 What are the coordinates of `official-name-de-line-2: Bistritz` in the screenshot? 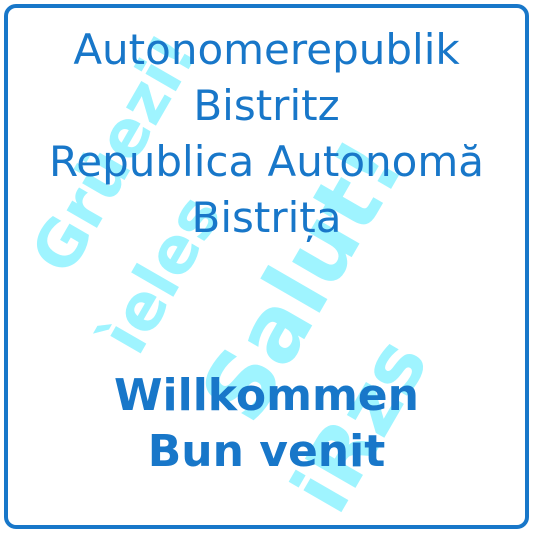 It's located at (266, 105).